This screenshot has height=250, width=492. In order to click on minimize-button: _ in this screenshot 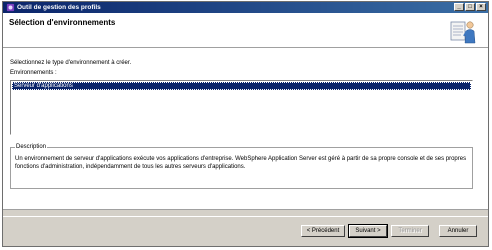, I will do `click(459, 7)`.